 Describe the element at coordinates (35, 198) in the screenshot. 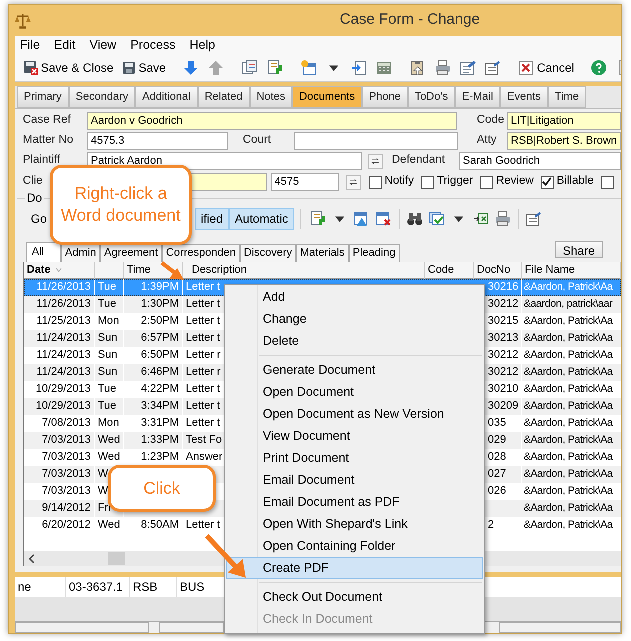

I see `group-label: Do` at that location.